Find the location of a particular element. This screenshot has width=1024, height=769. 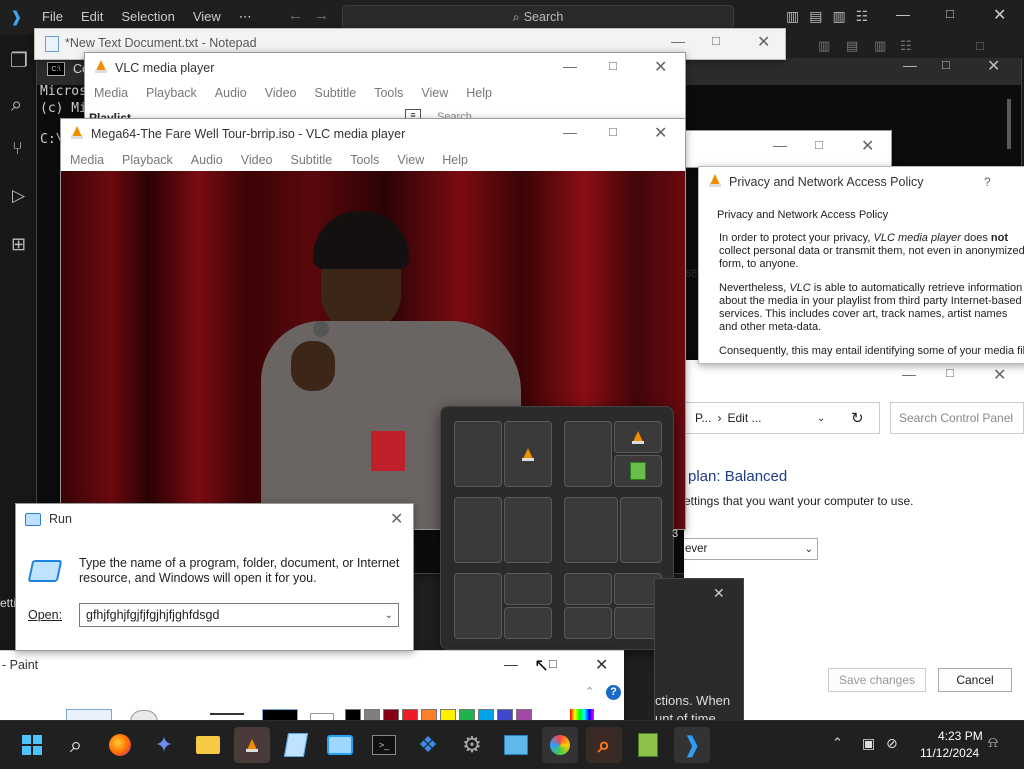

cmd-maximize-button: □ is located at coordinates (946, 64).